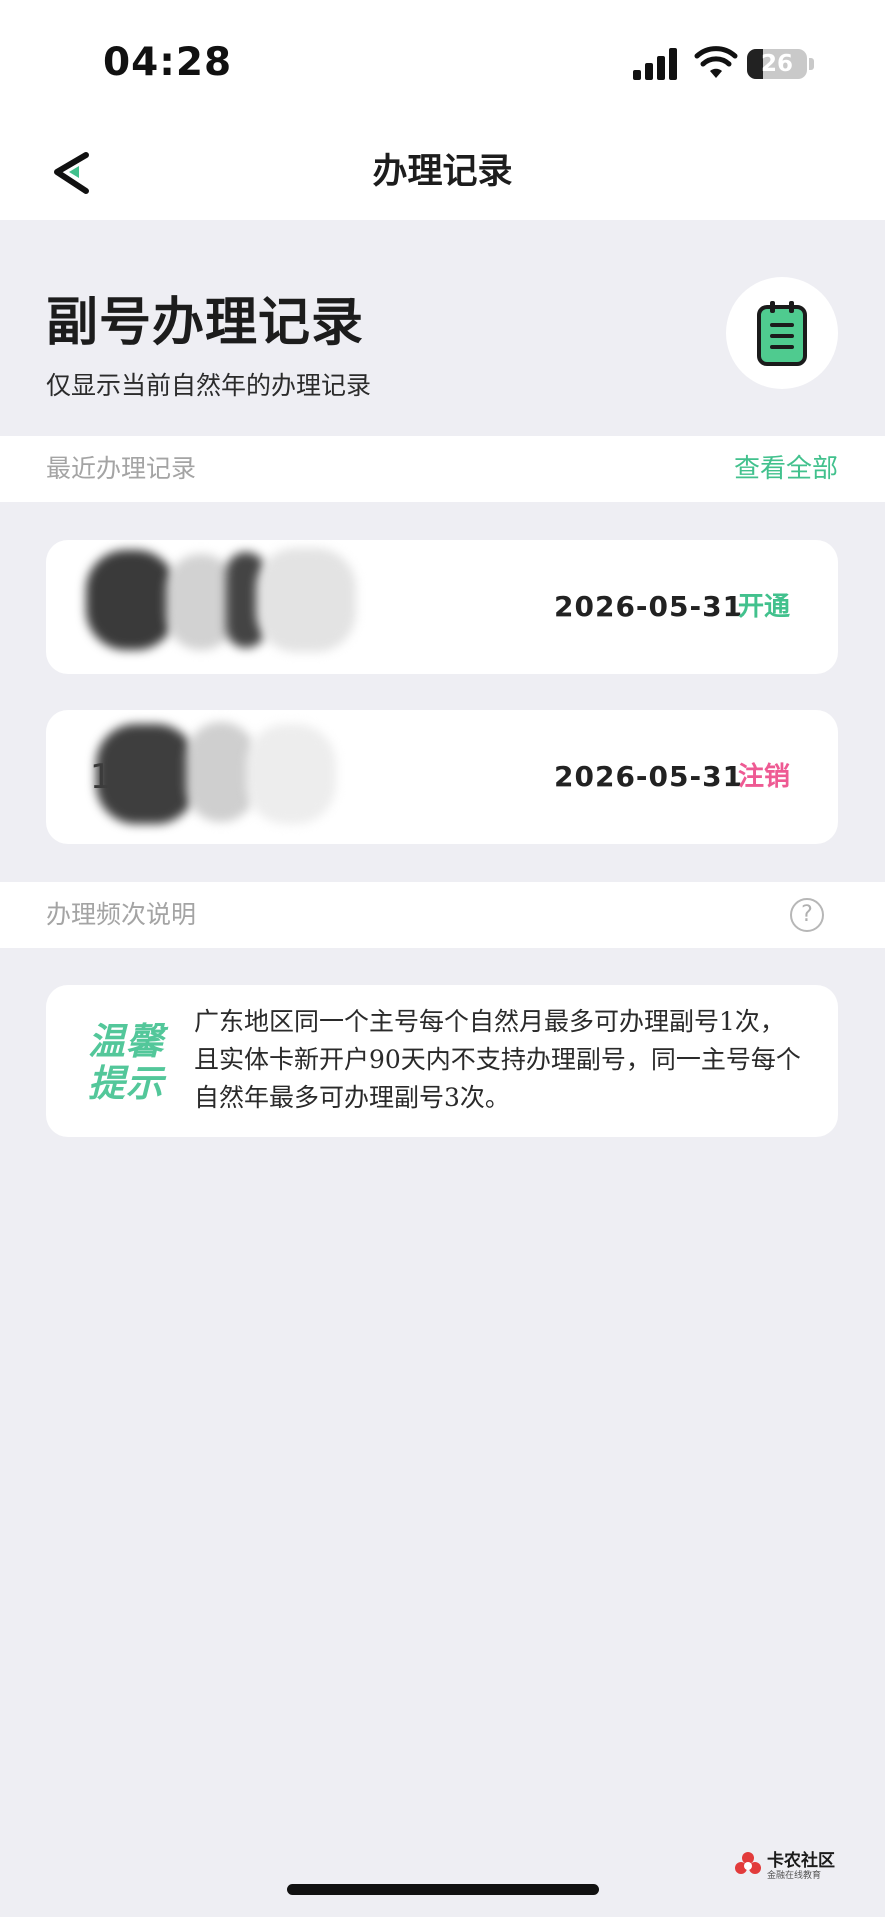  I want to click on header-badge, so click(782, 333).